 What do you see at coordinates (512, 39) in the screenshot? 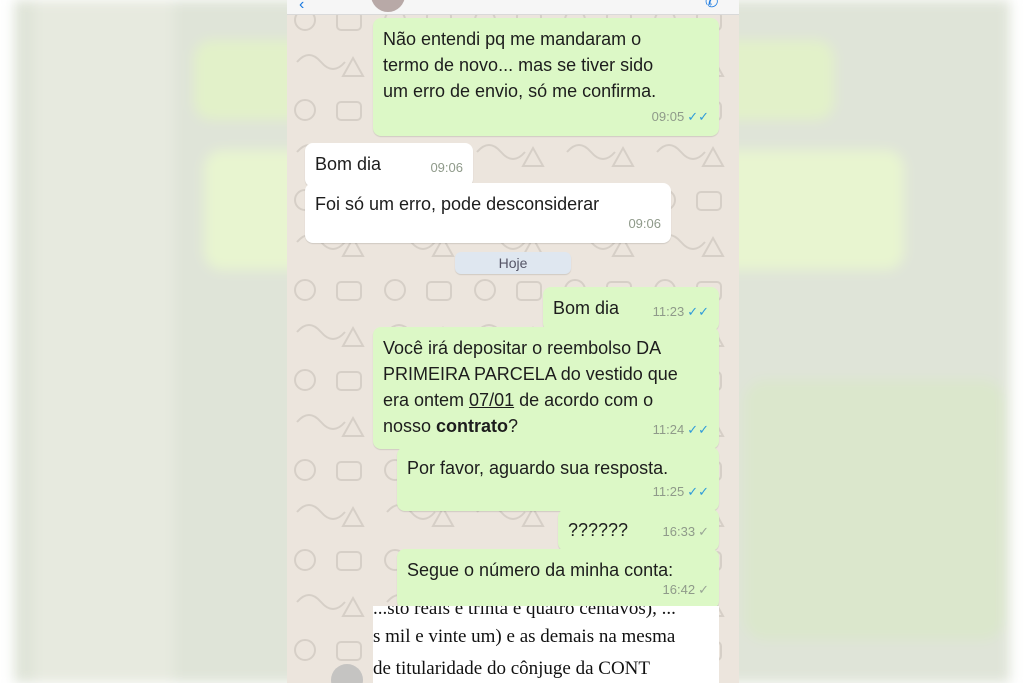
I see `message-text-line: Não entendi pq me mandaram o` at bounding box center [512, 39].